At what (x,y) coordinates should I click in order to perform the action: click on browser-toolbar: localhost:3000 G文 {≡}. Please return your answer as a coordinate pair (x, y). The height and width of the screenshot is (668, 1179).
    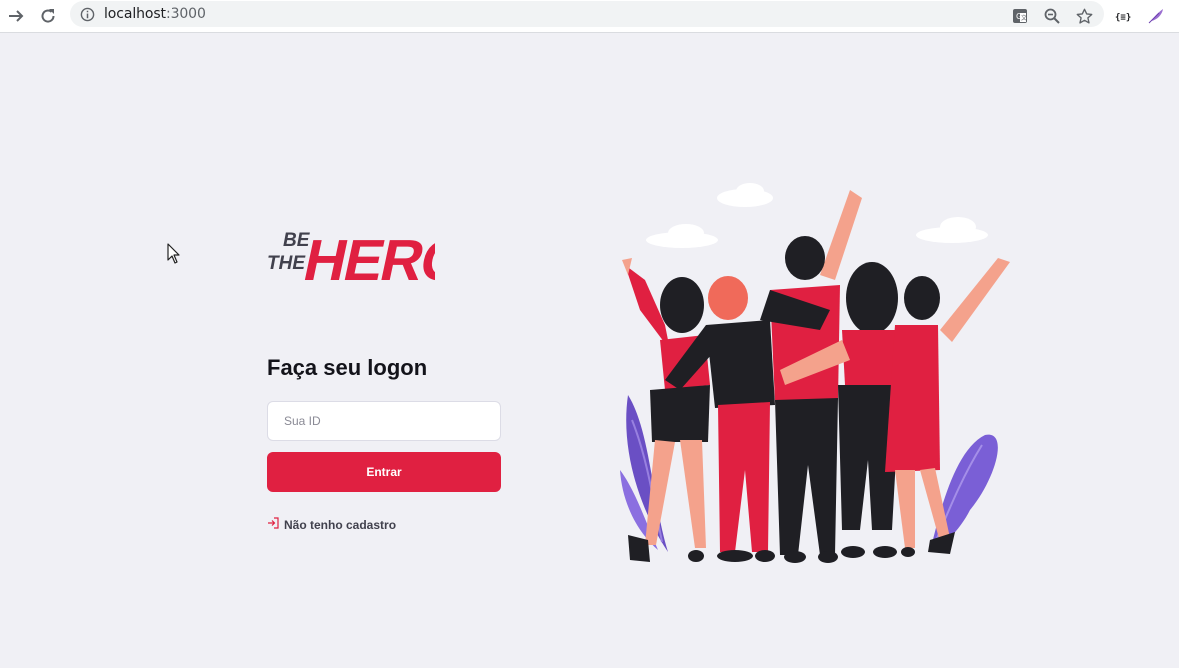
    Looking at the image, I should click on (589, 16).